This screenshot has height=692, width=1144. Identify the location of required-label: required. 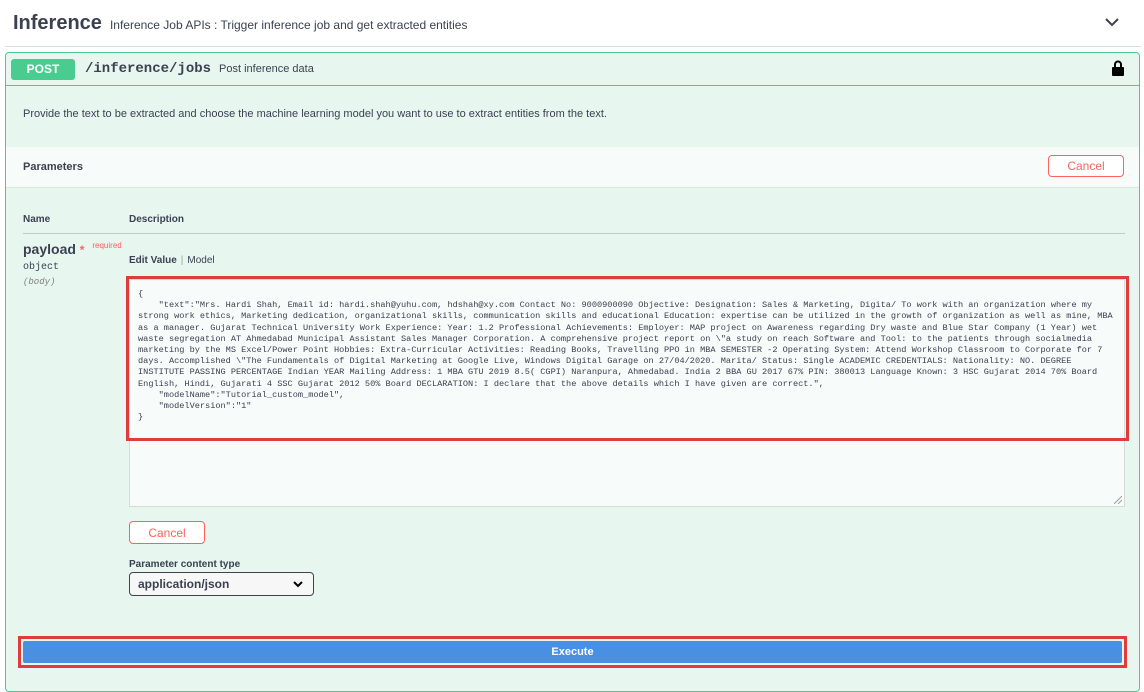
(107, 245).